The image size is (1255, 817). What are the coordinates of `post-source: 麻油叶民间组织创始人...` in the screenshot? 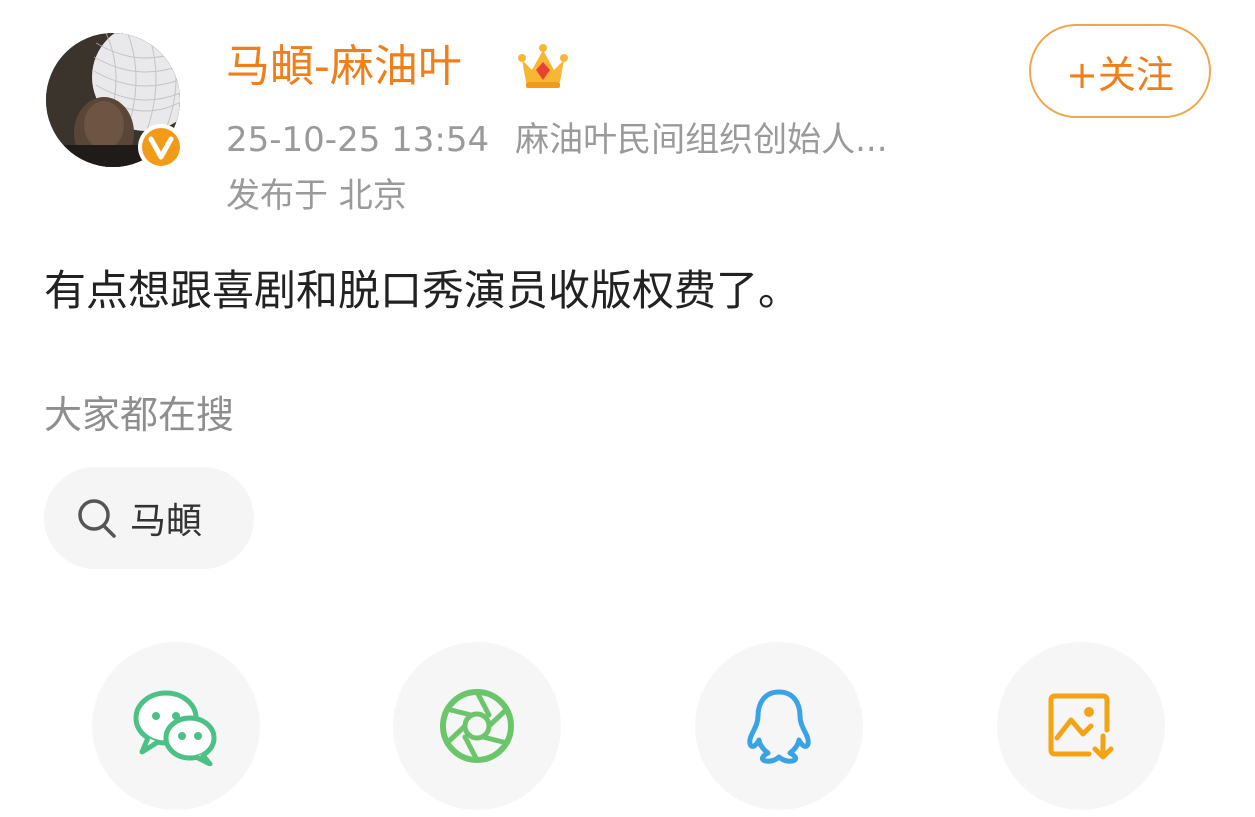 It's located at (701, 140).